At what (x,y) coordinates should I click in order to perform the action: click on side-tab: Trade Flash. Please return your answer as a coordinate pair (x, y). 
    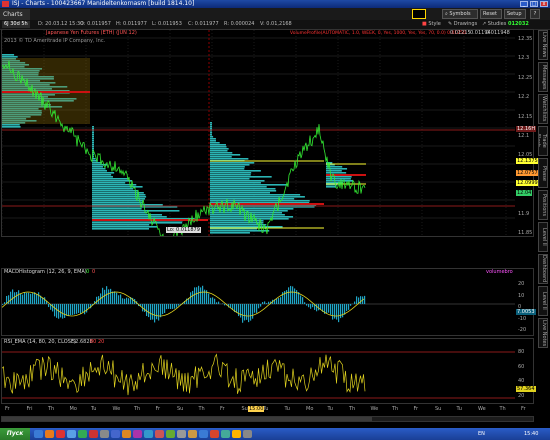
    Looking at the image, I should click on (543, 141).